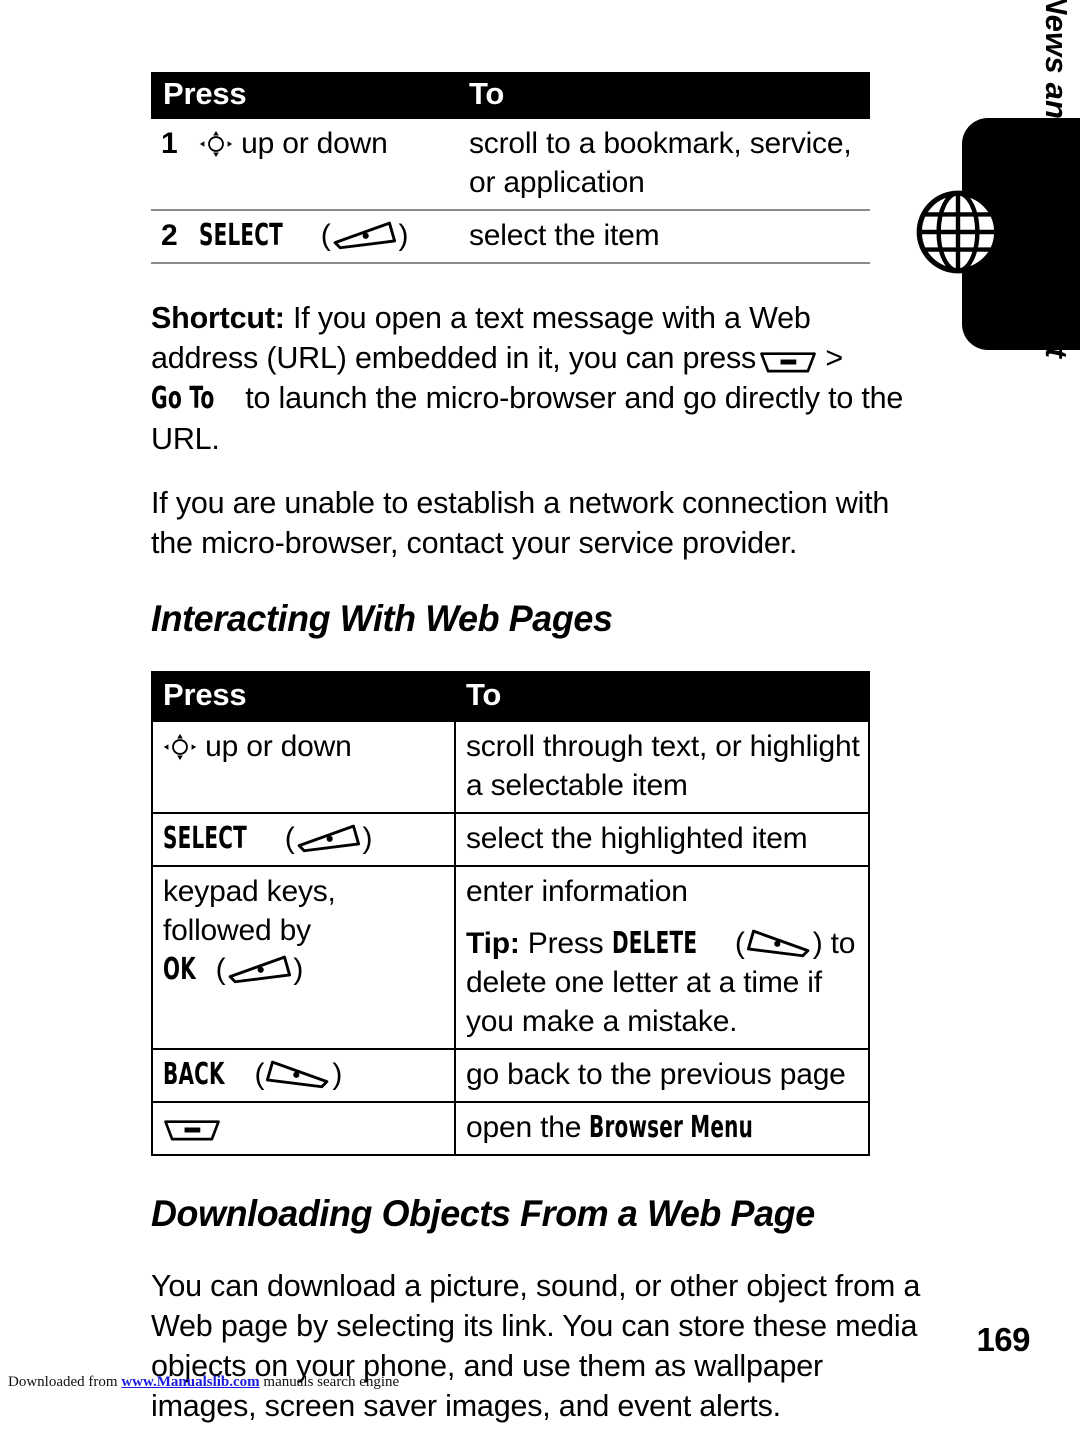  What do you see at coordinates (565, 943) in the screenshot?
I see `tip-text-before: Press` at bounding box center [565, 943].